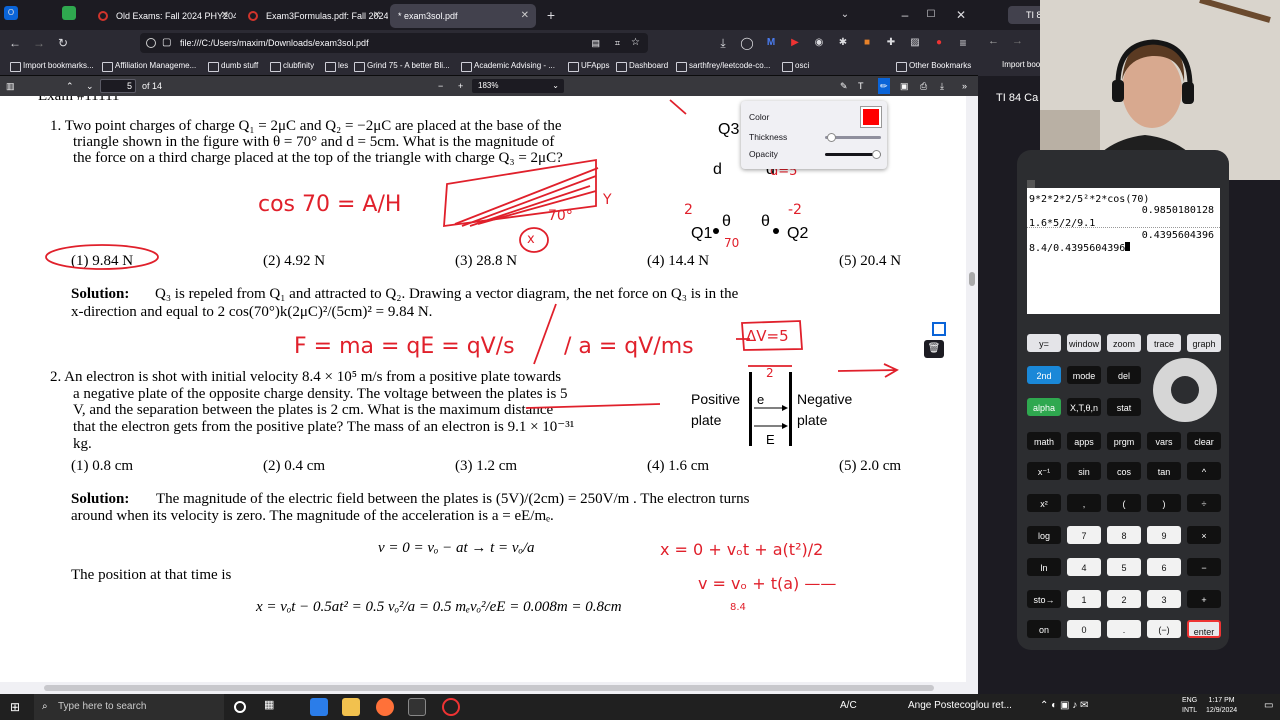 The image size is (1280, 720). I want to click on calc-key: x⁻¹, so click(1044, 471).